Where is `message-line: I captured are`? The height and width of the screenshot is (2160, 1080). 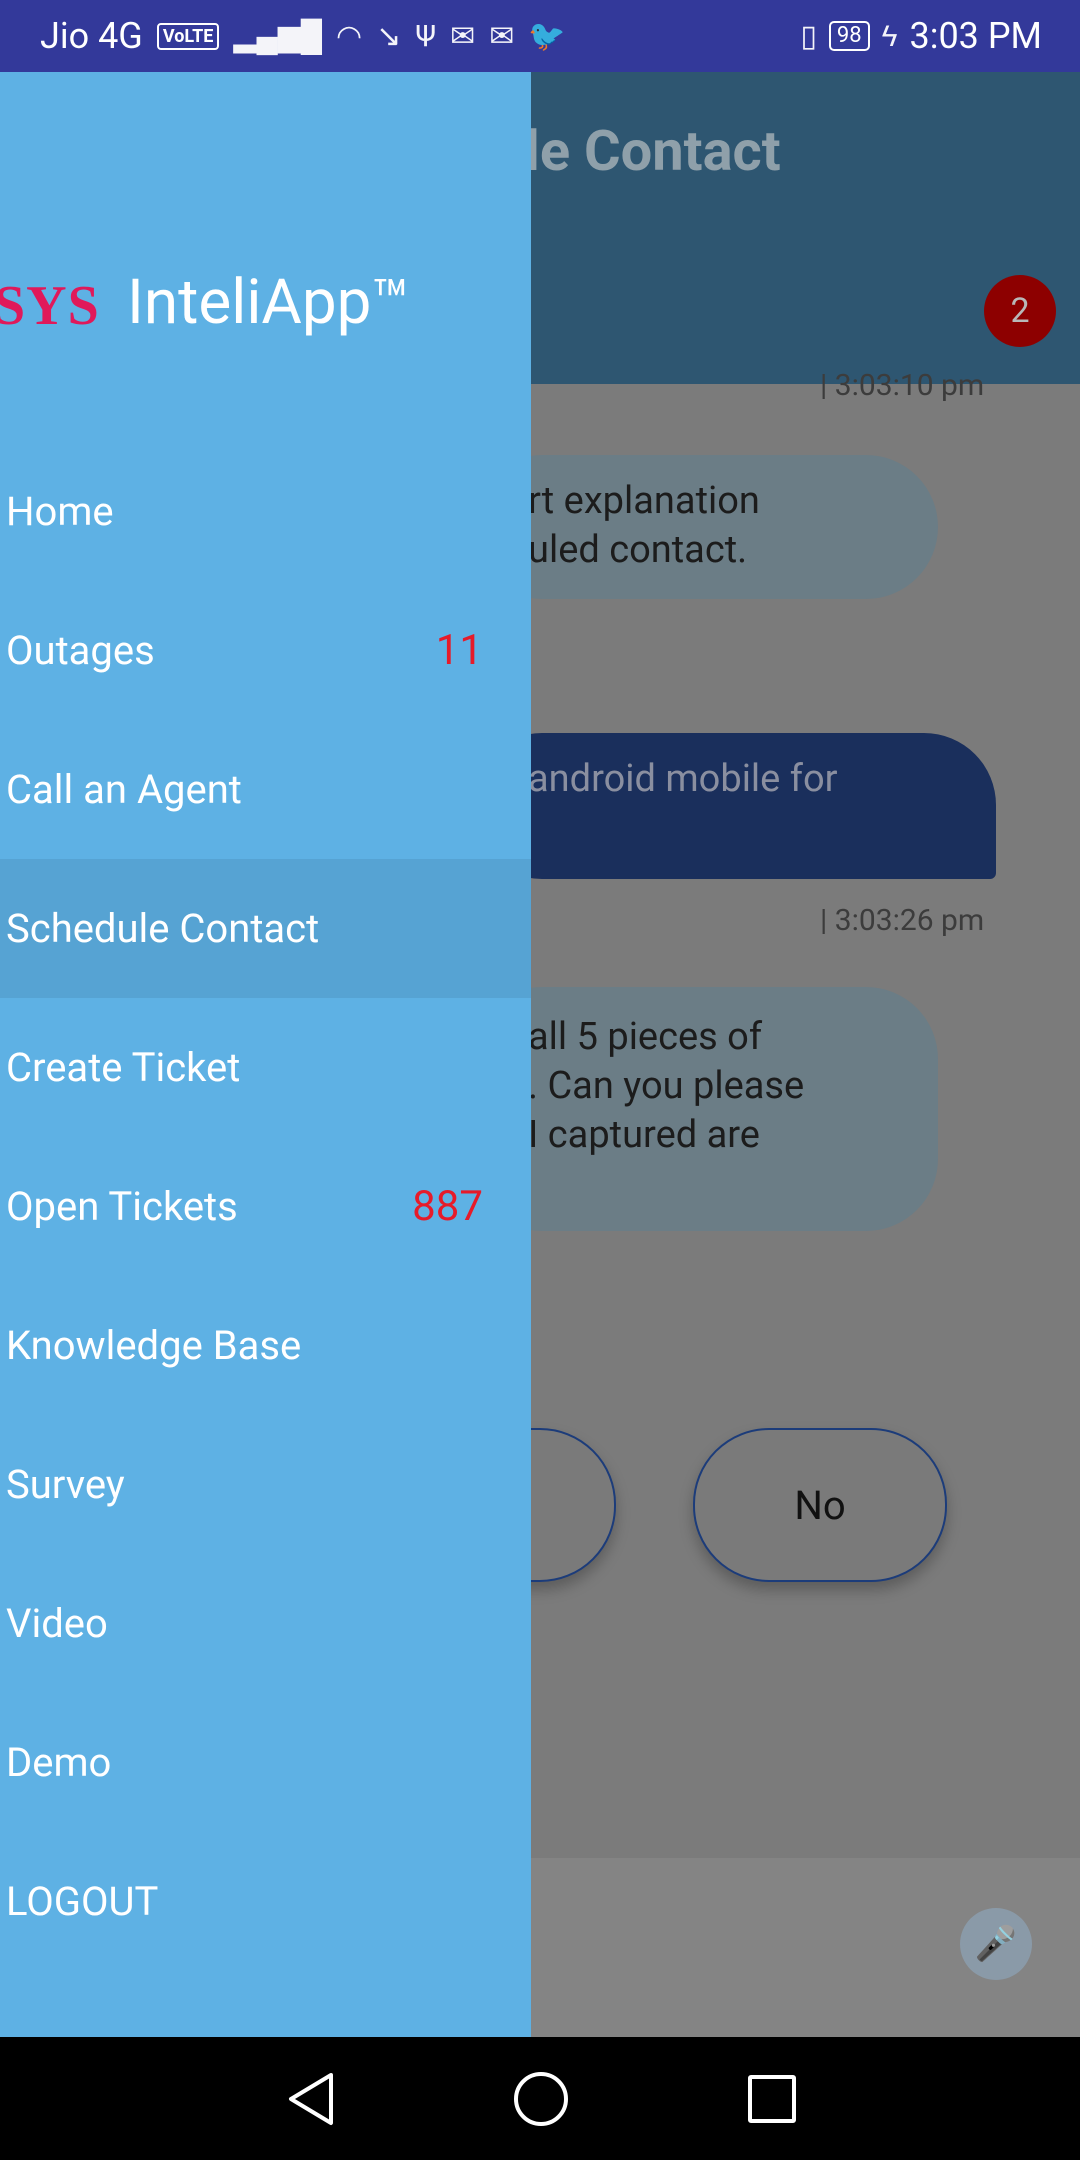 message-line: I captured are is located at coordinates (644, 1135).